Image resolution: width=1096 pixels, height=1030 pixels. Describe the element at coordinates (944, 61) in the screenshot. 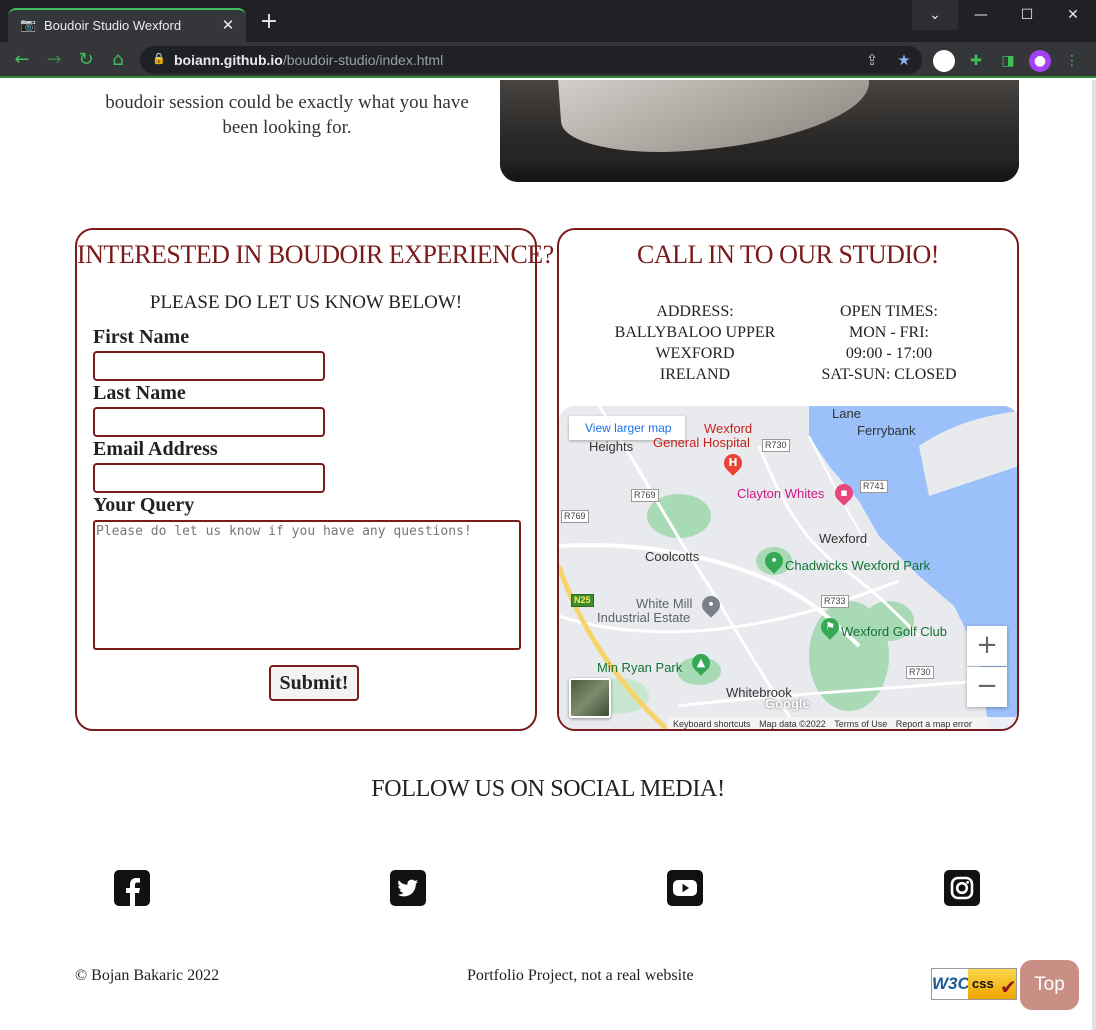

I see `profile-circle-icon` at that location.